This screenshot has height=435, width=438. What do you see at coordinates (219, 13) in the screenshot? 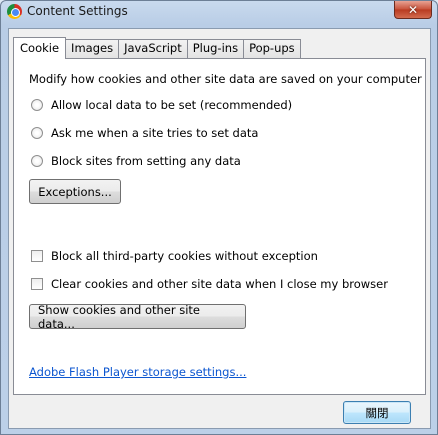
I see `title-bar: Content Settings ✕` at bounding box center [219, 13].